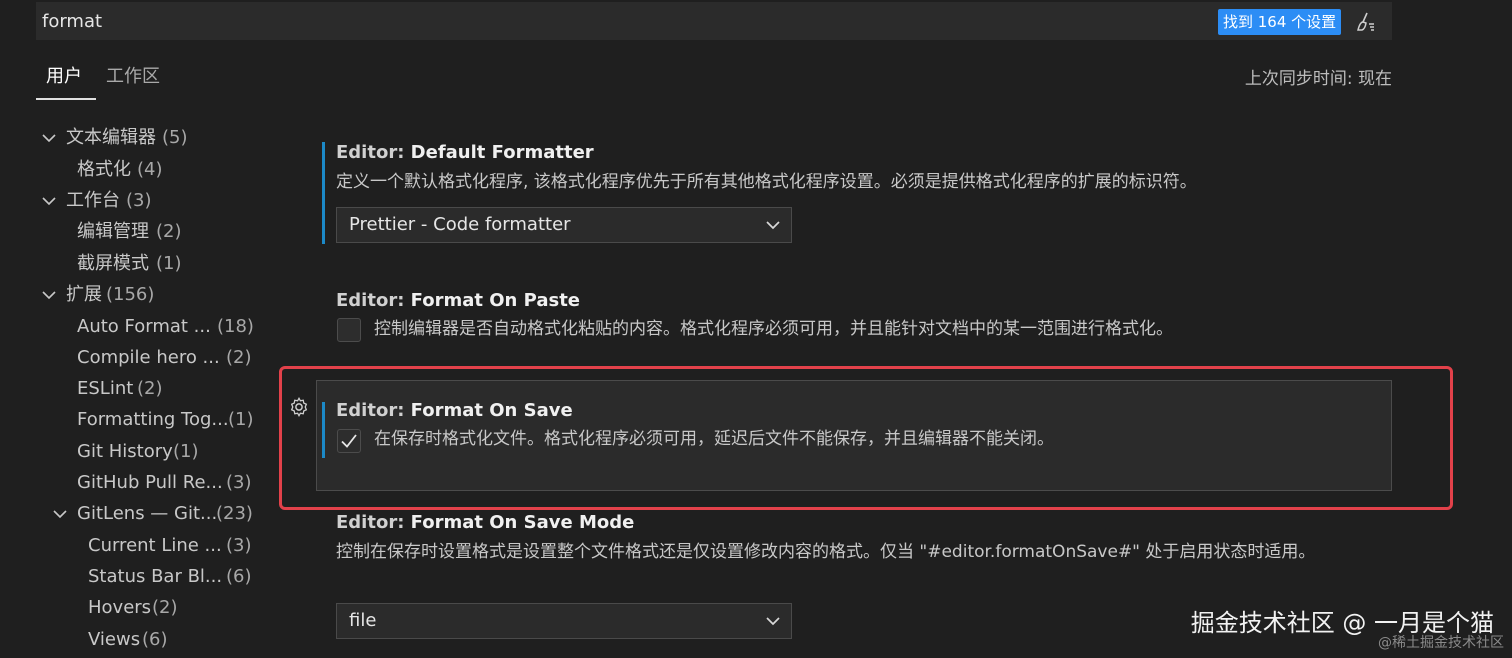 This screenshot has width=1512, height=658. What do you see at coordinates (114, 639) in the screenshot?
I see `toc-item-label: Views` at bounding box center [114, 639].